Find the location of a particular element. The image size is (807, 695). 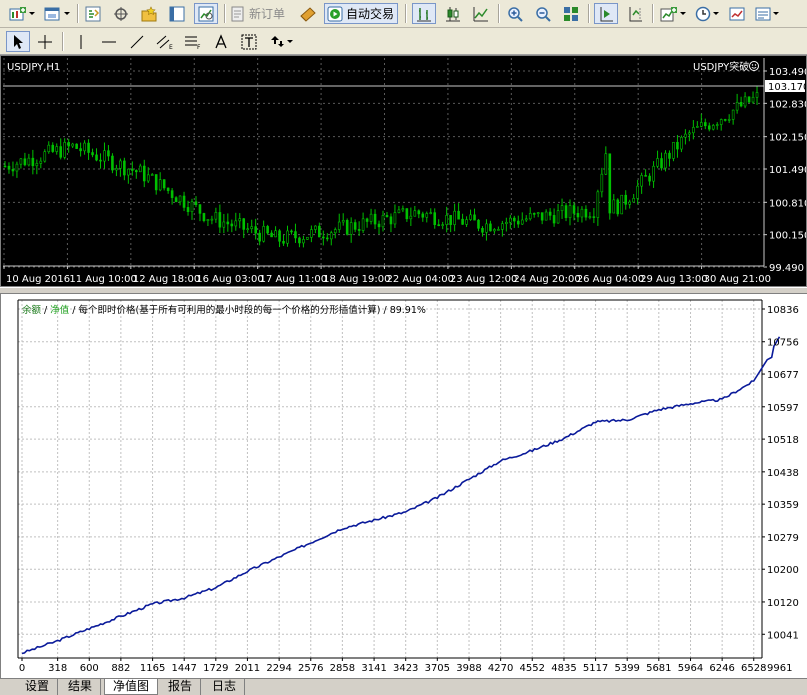

tab-report: 报告 is located at coordinates (181, 687).